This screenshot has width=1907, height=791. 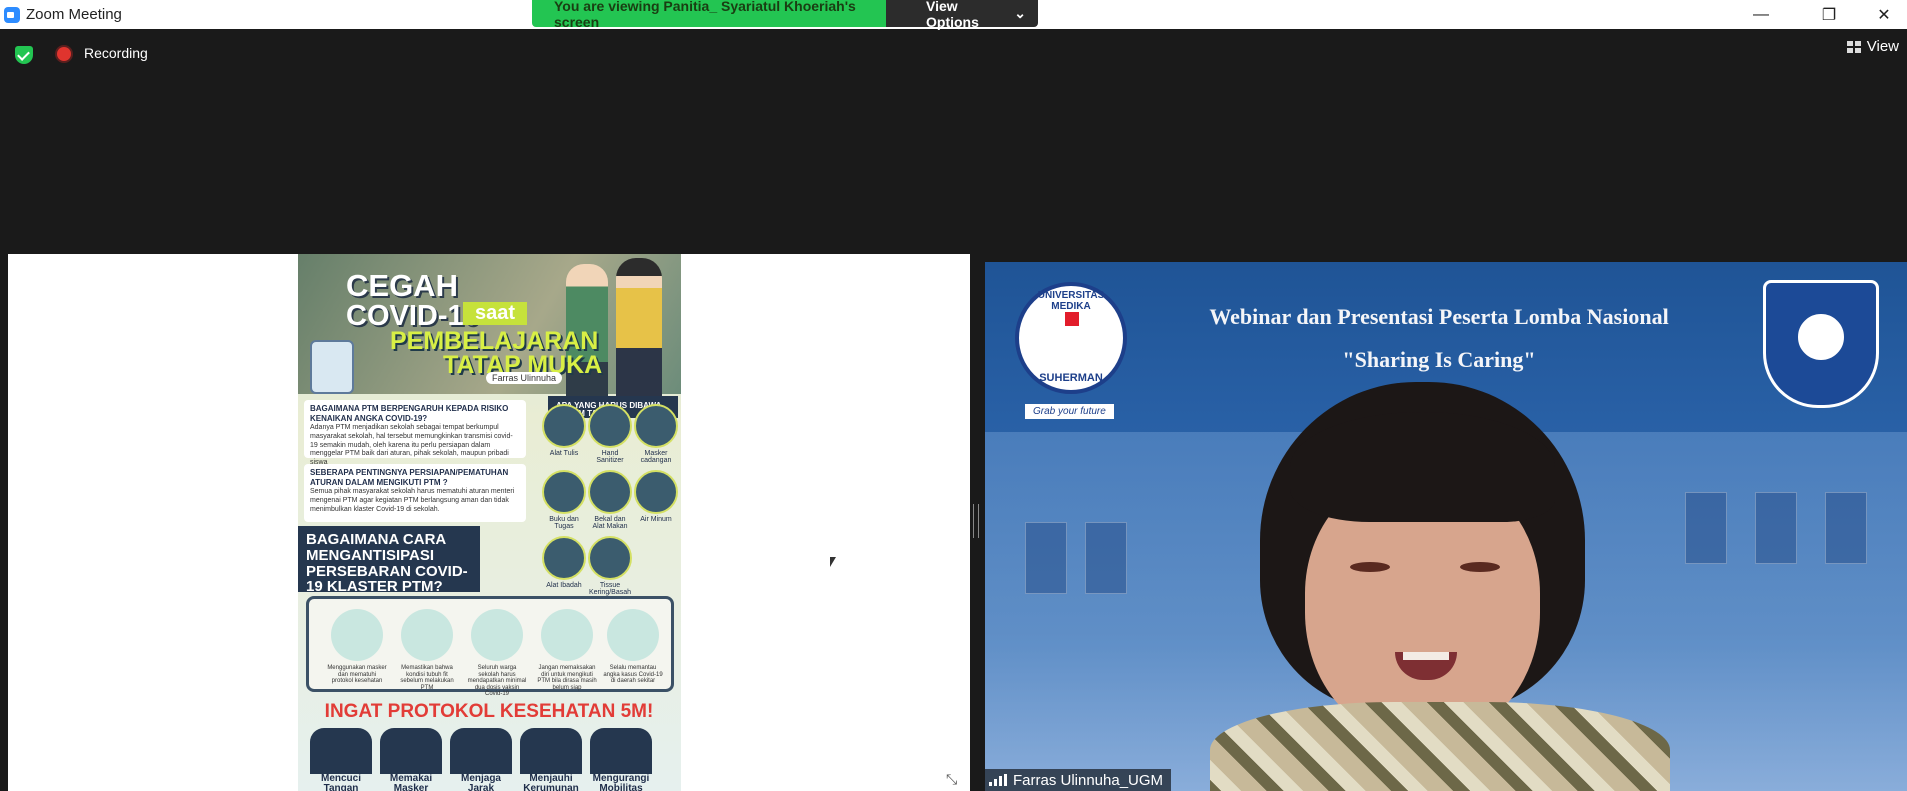 I want to click on protocol-label: Memakai Masker, so click(x=411, y=782).